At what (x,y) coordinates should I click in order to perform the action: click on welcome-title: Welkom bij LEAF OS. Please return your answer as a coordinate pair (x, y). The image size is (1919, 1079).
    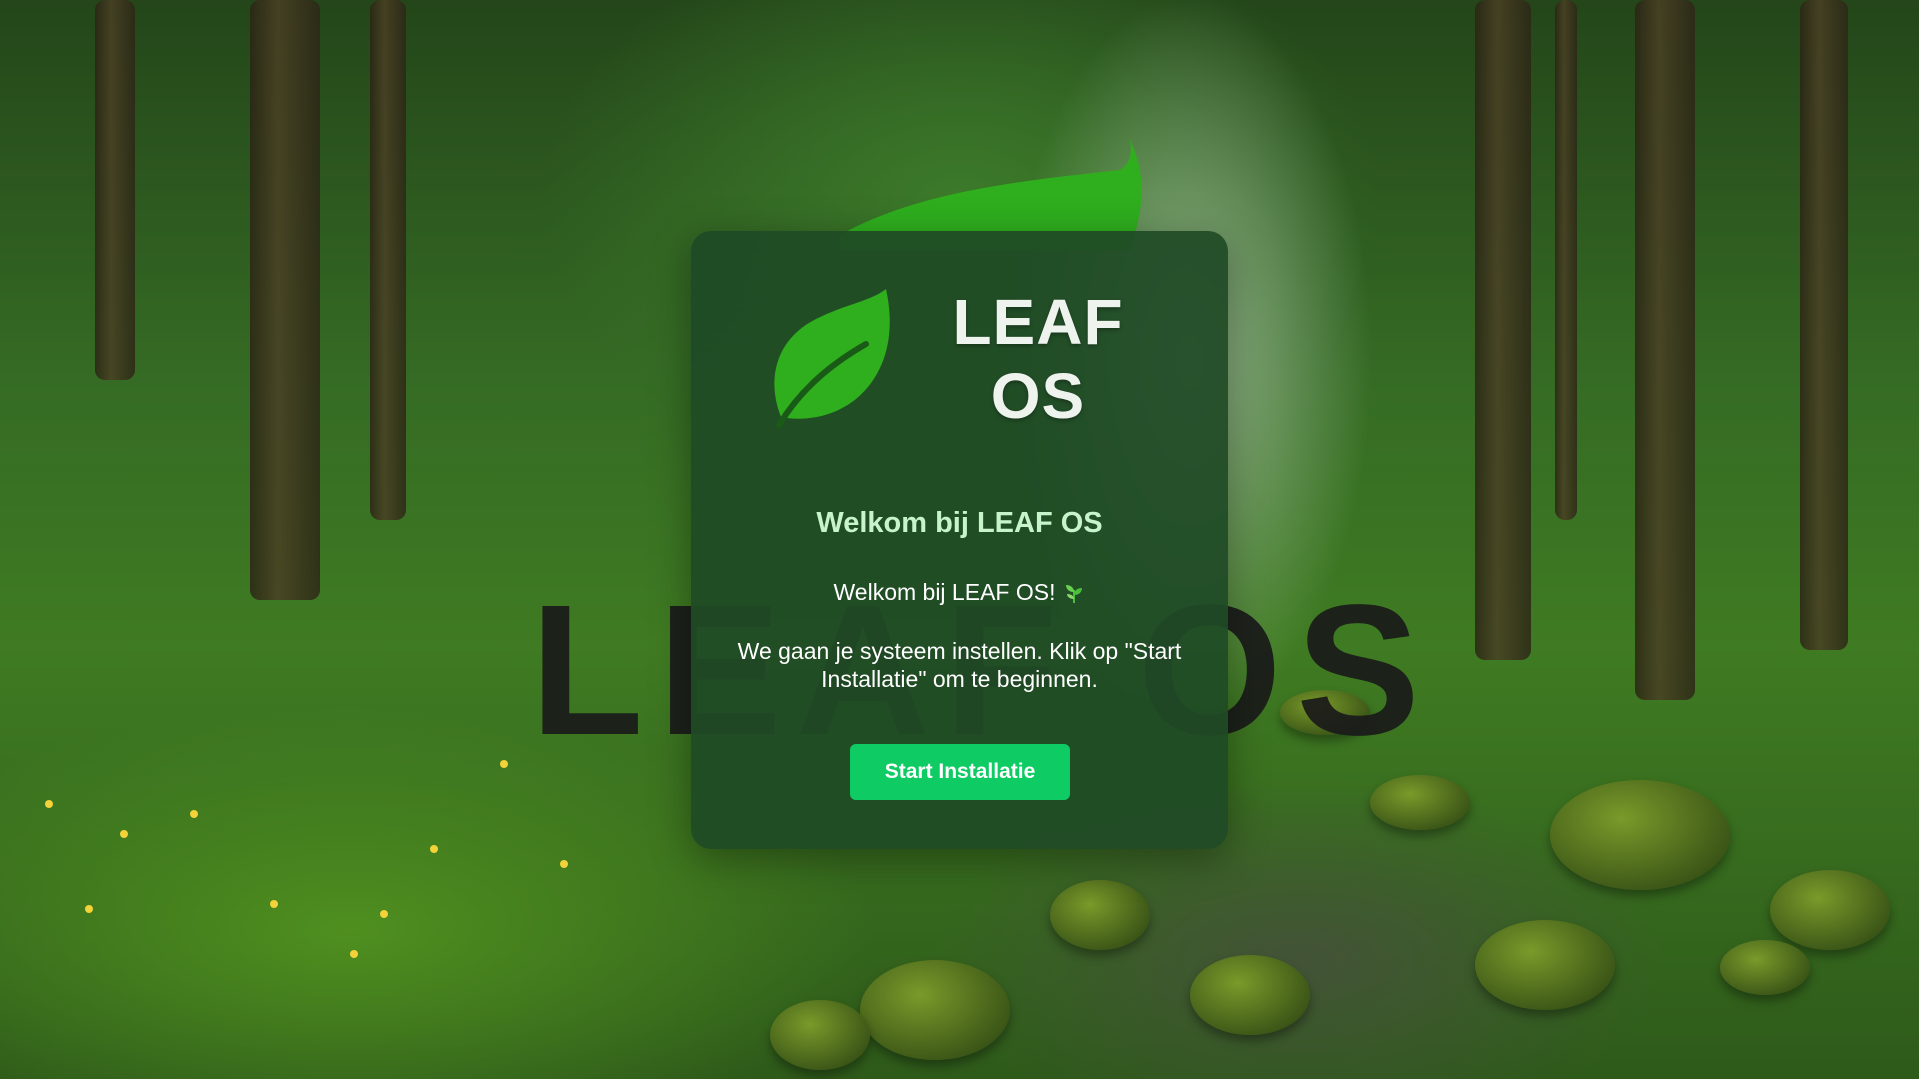
    Looking at the image, I should click on (959, 523).